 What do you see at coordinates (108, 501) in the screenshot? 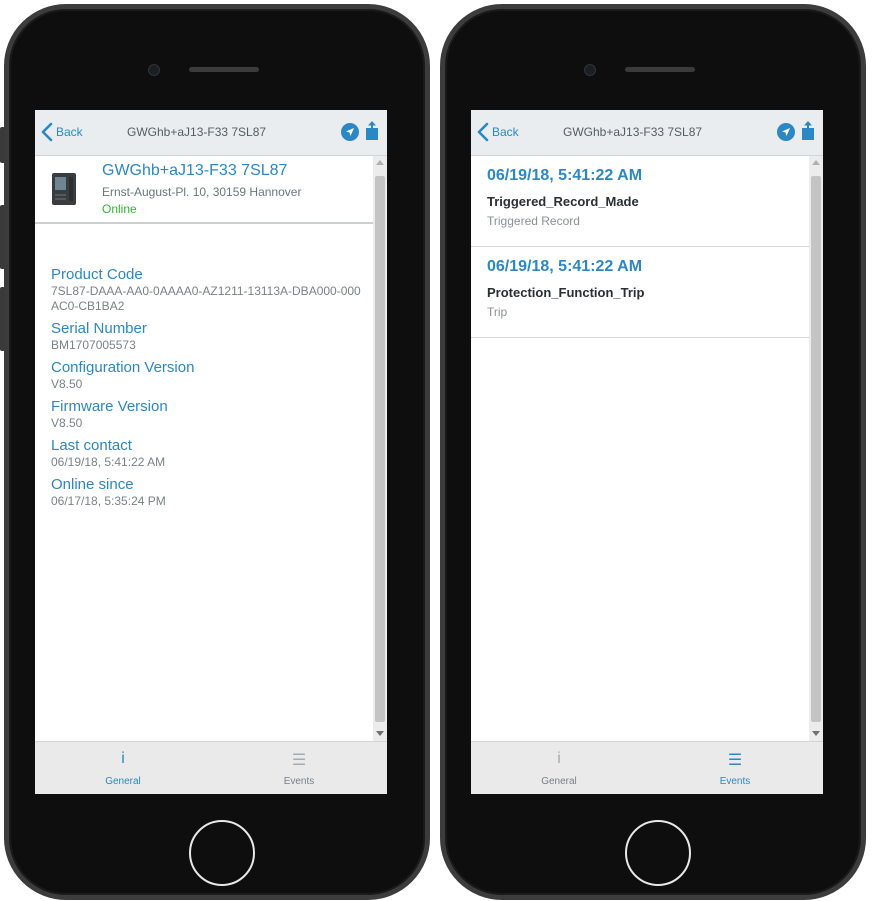
I see `prop-value: 06/17/18, 5:35:24 PM` at bounding box center [108, 501].